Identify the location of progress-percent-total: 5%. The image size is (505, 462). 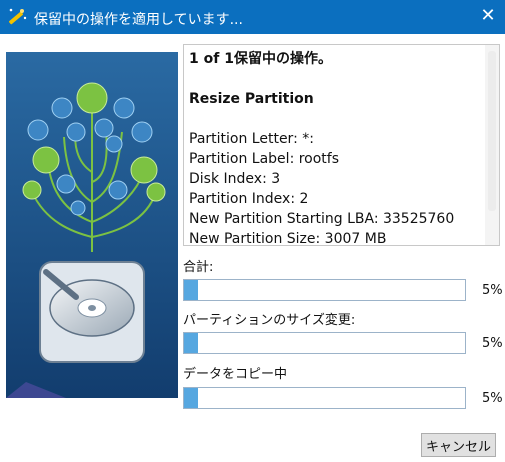
(492, 290).